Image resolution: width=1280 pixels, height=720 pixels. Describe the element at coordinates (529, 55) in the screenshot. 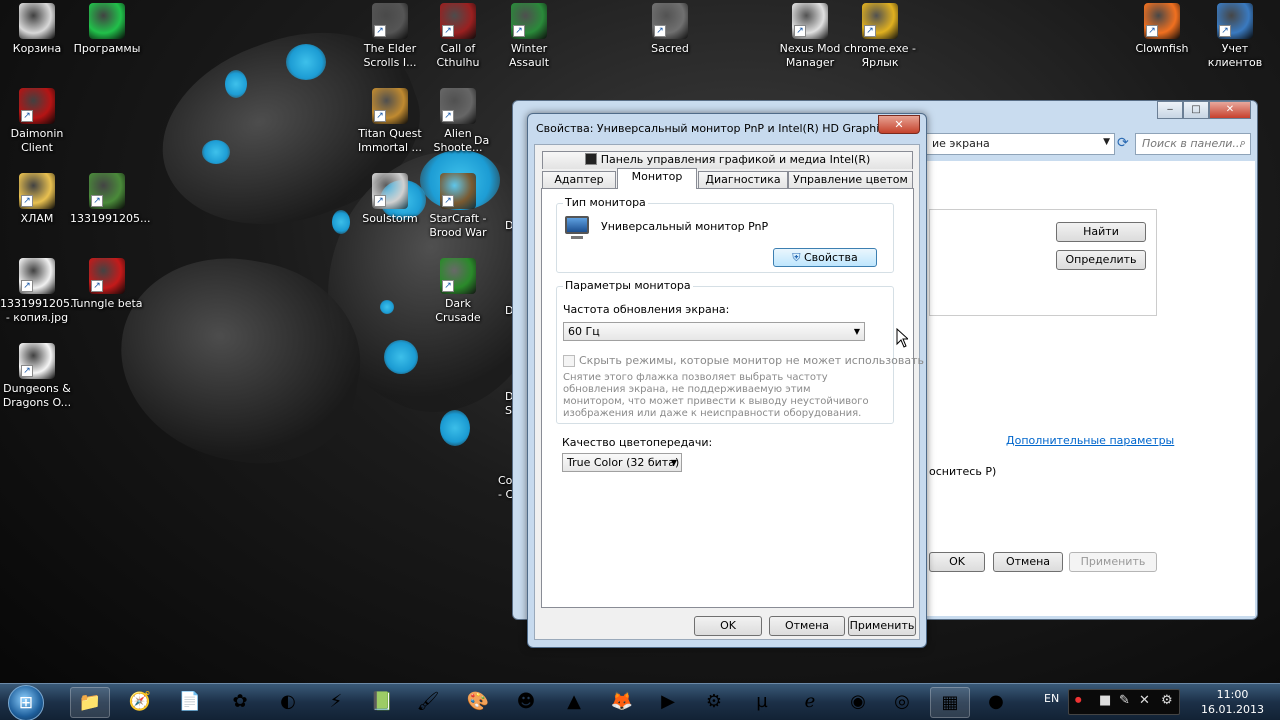

I see `desktop-icon-label: Winter Assault` at that location.